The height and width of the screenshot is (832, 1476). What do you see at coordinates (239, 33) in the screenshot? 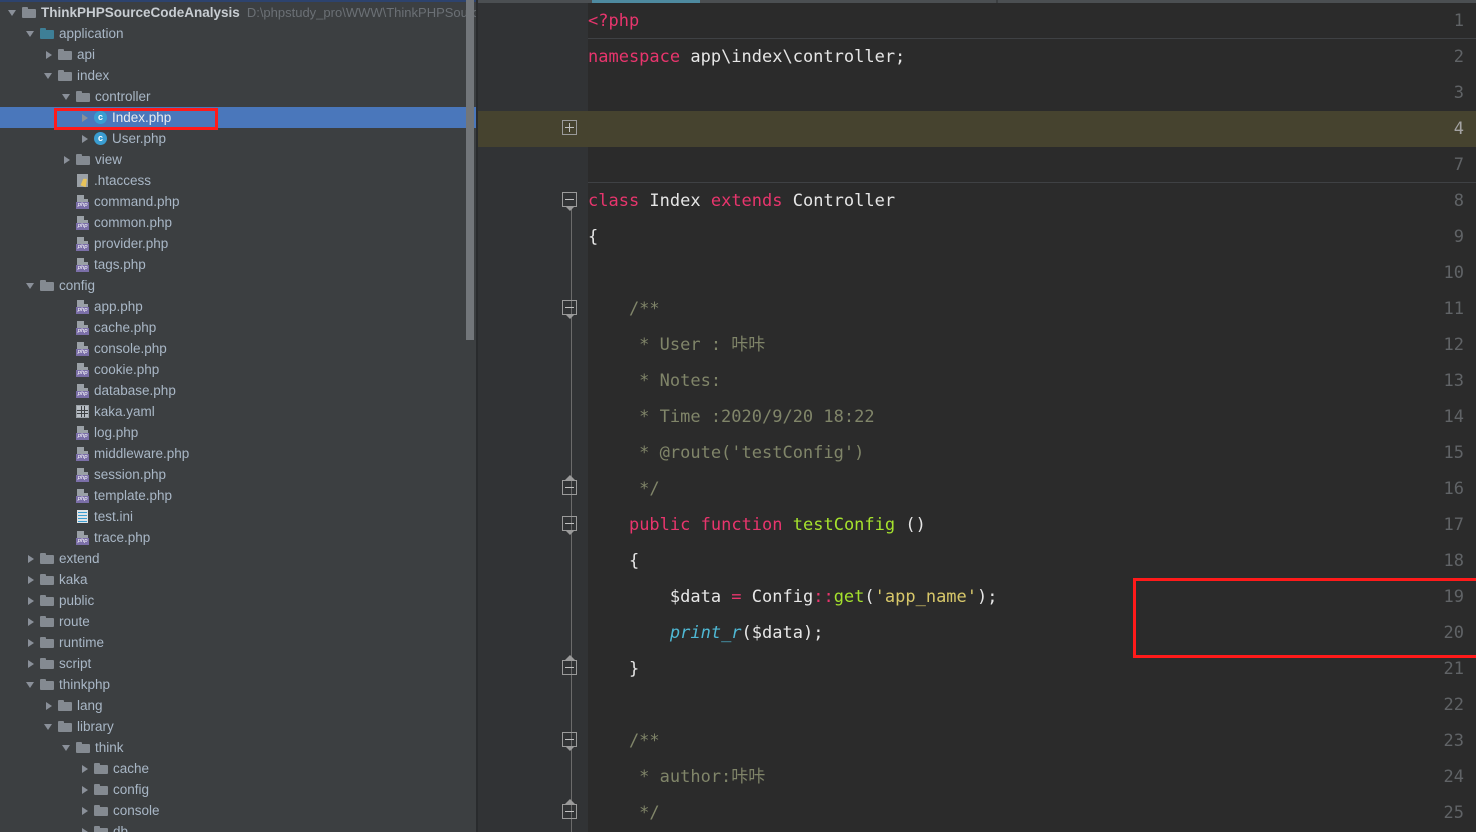
I see `tree-item-application: application` at bounding box center [239, 33].